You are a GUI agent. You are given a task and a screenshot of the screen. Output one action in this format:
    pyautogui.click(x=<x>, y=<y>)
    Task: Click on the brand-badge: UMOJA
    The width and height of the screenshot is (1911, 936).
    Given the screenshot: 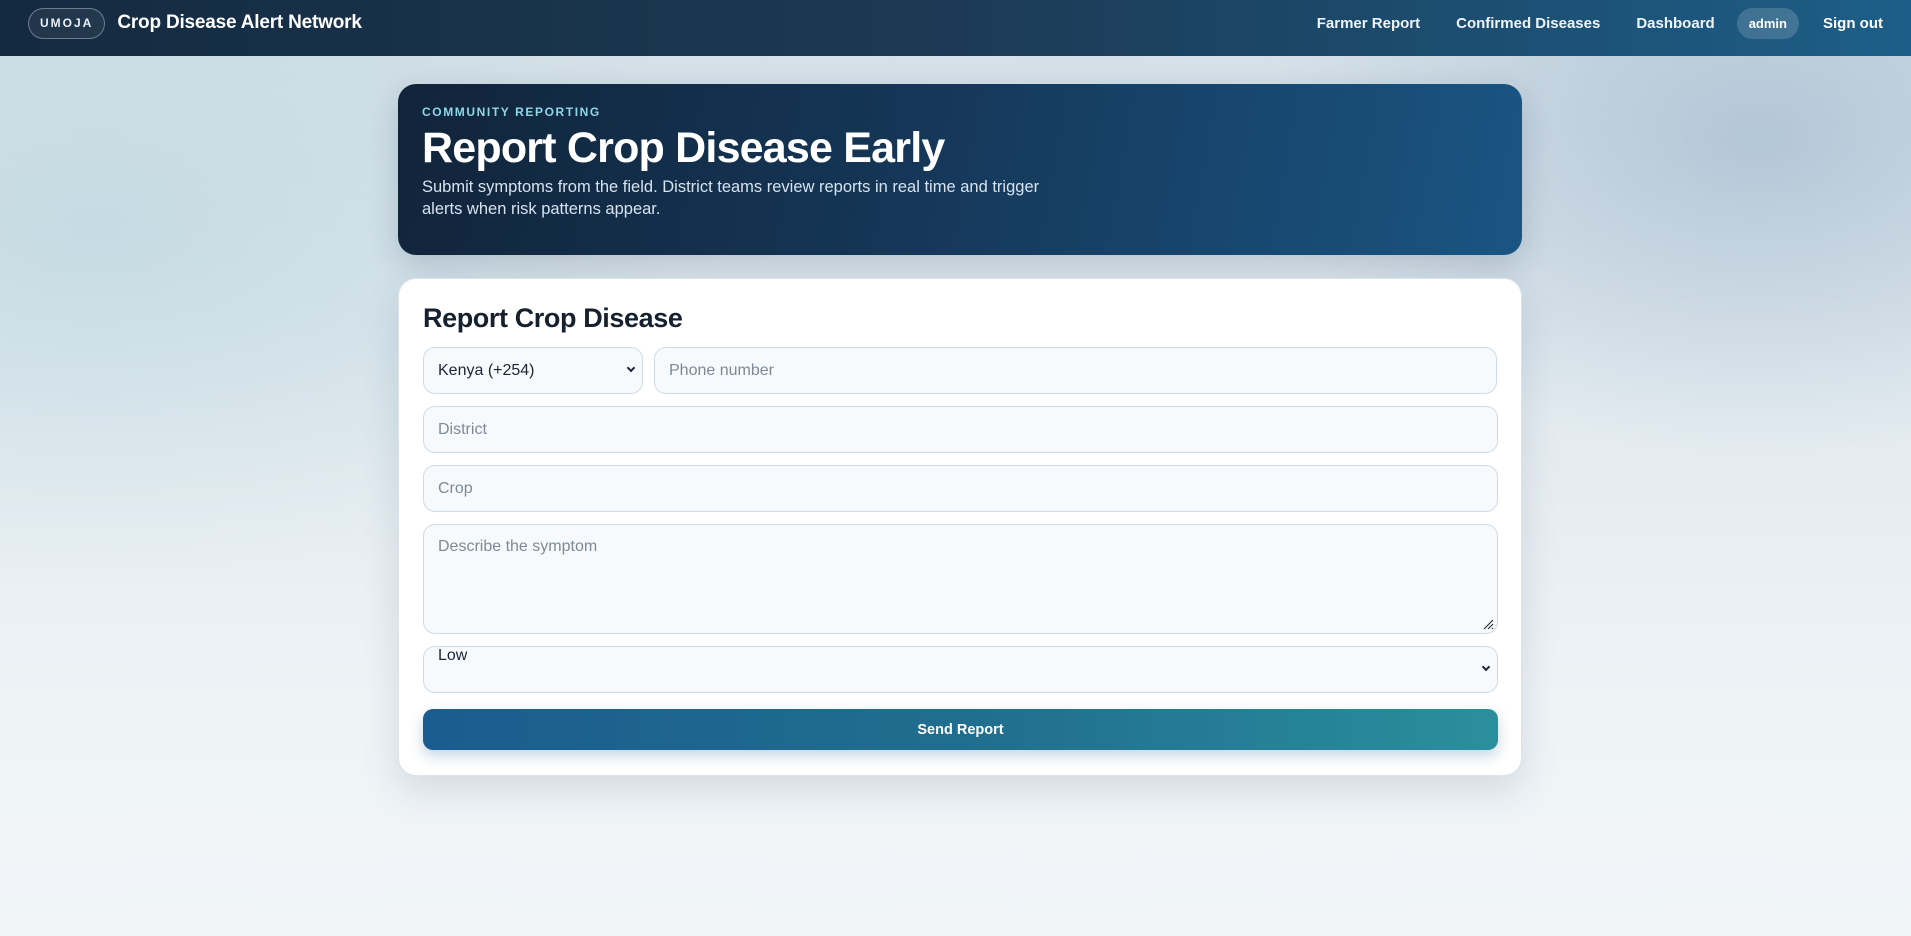 What is the action you would take?
    pyautogui.click(x=67, y=23)
    